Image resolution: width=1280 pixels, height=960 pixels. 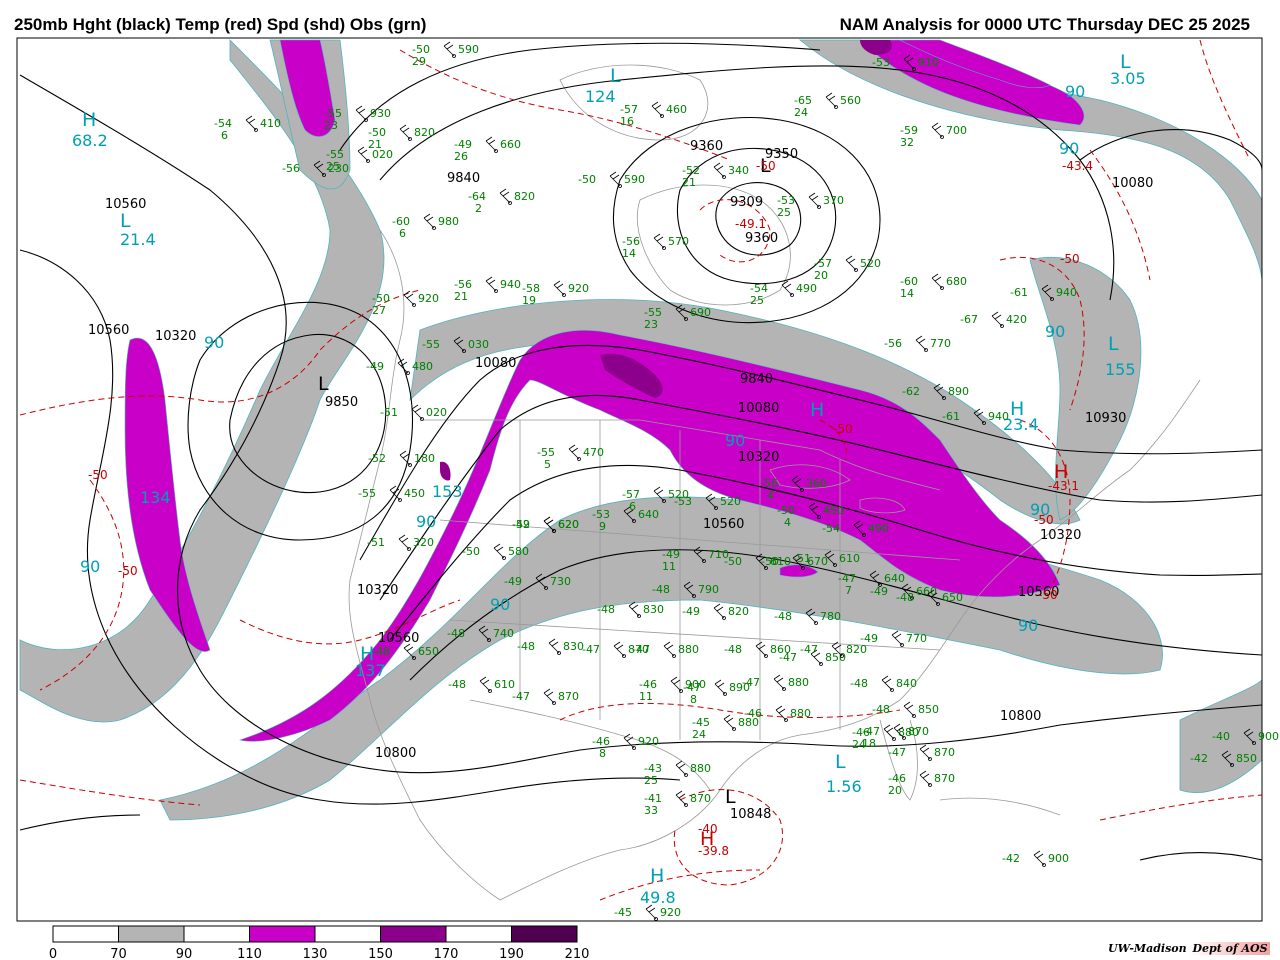 I want to click on obs-height: 490, so click(x=878, y=528).